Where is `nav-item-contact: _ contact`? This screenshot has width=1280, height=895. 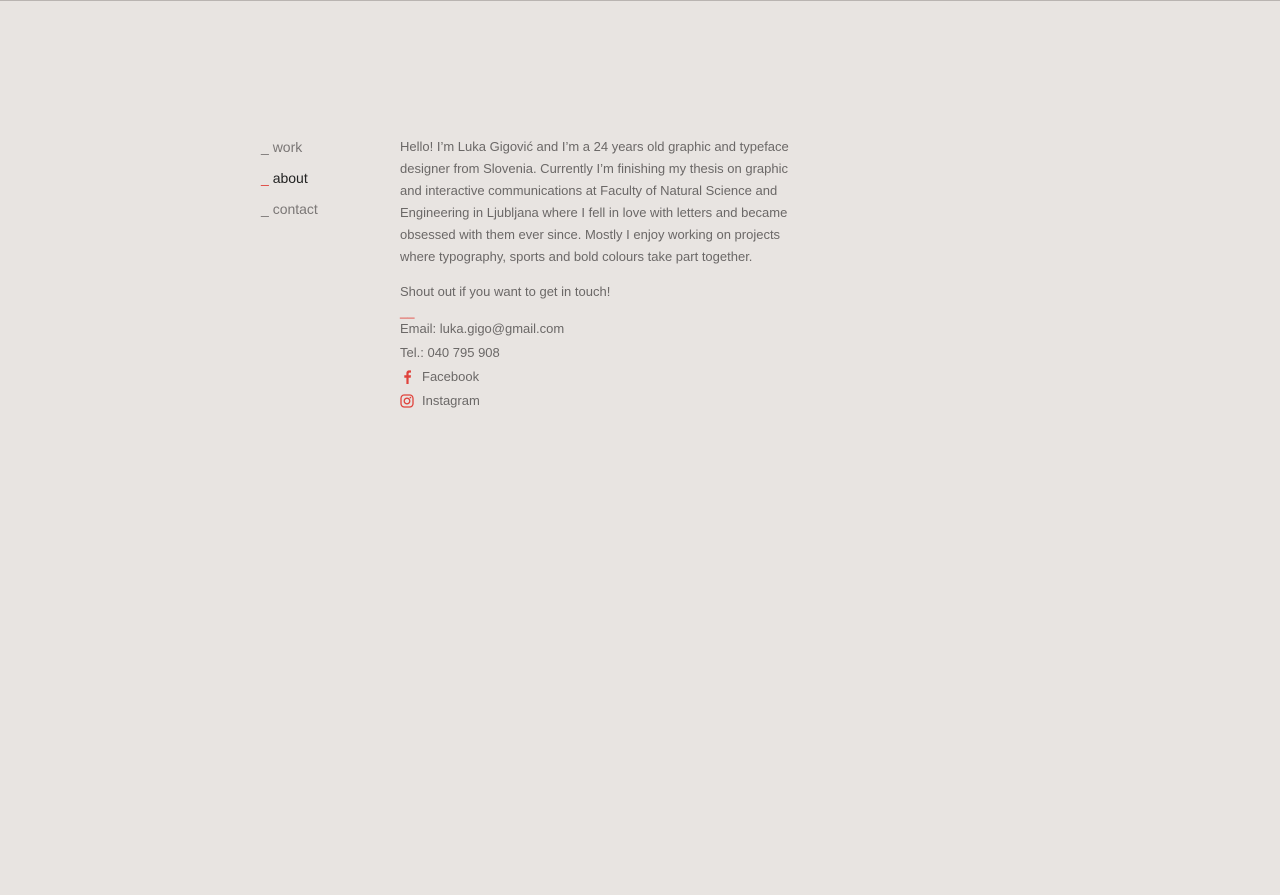 nav-item-contact: _ contact is located at coordinates (289, 209).